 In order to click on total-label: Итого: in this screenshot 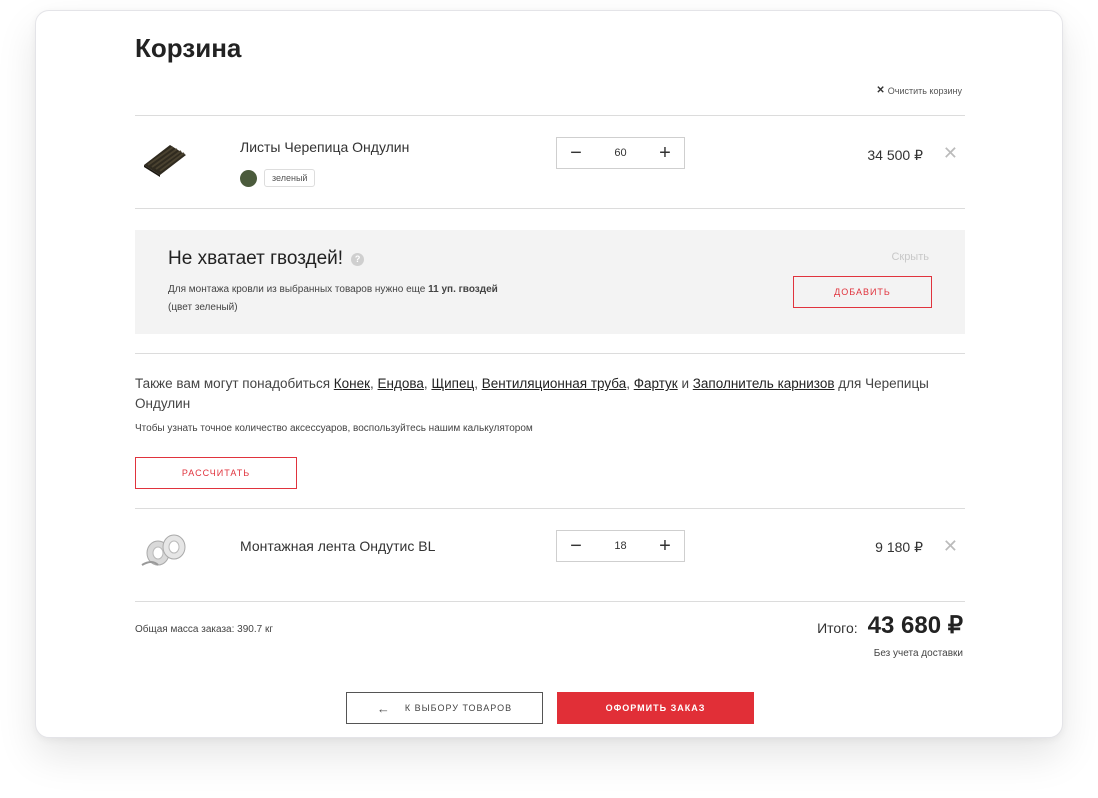, I will do `click(837, 628)`.